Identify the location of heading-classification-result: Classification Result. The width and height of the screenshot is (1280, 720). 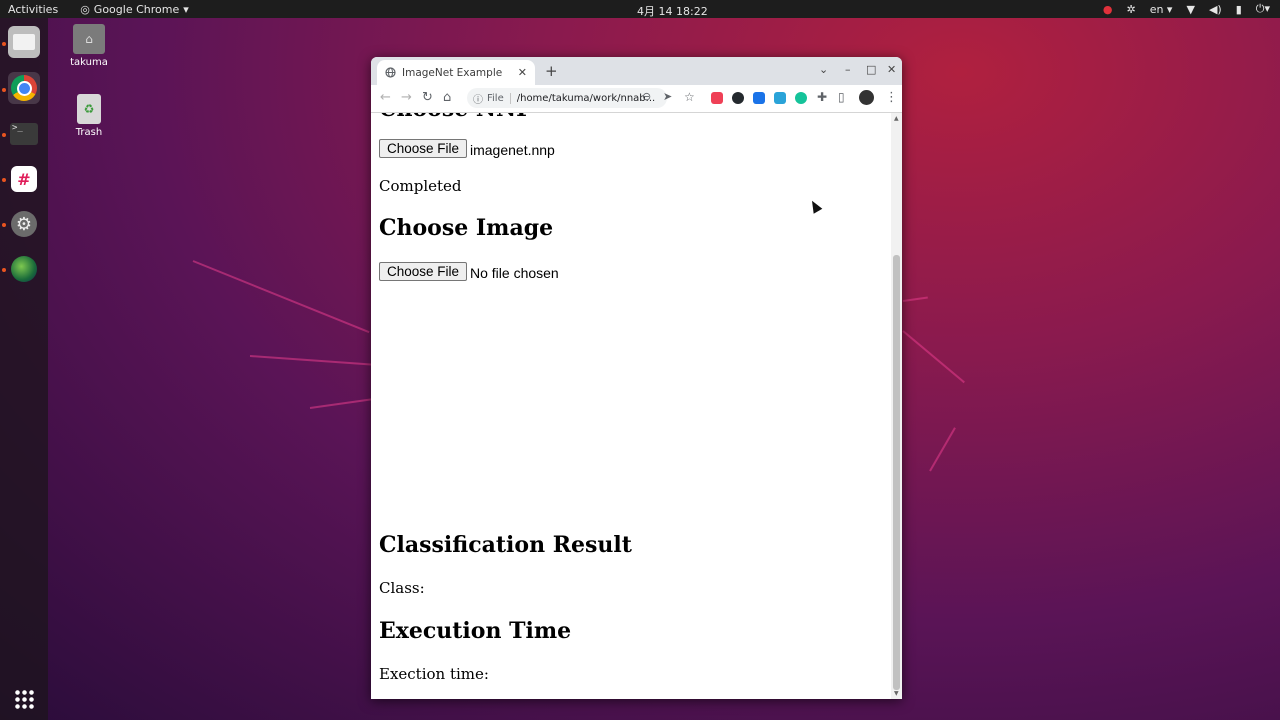
(505, 545).